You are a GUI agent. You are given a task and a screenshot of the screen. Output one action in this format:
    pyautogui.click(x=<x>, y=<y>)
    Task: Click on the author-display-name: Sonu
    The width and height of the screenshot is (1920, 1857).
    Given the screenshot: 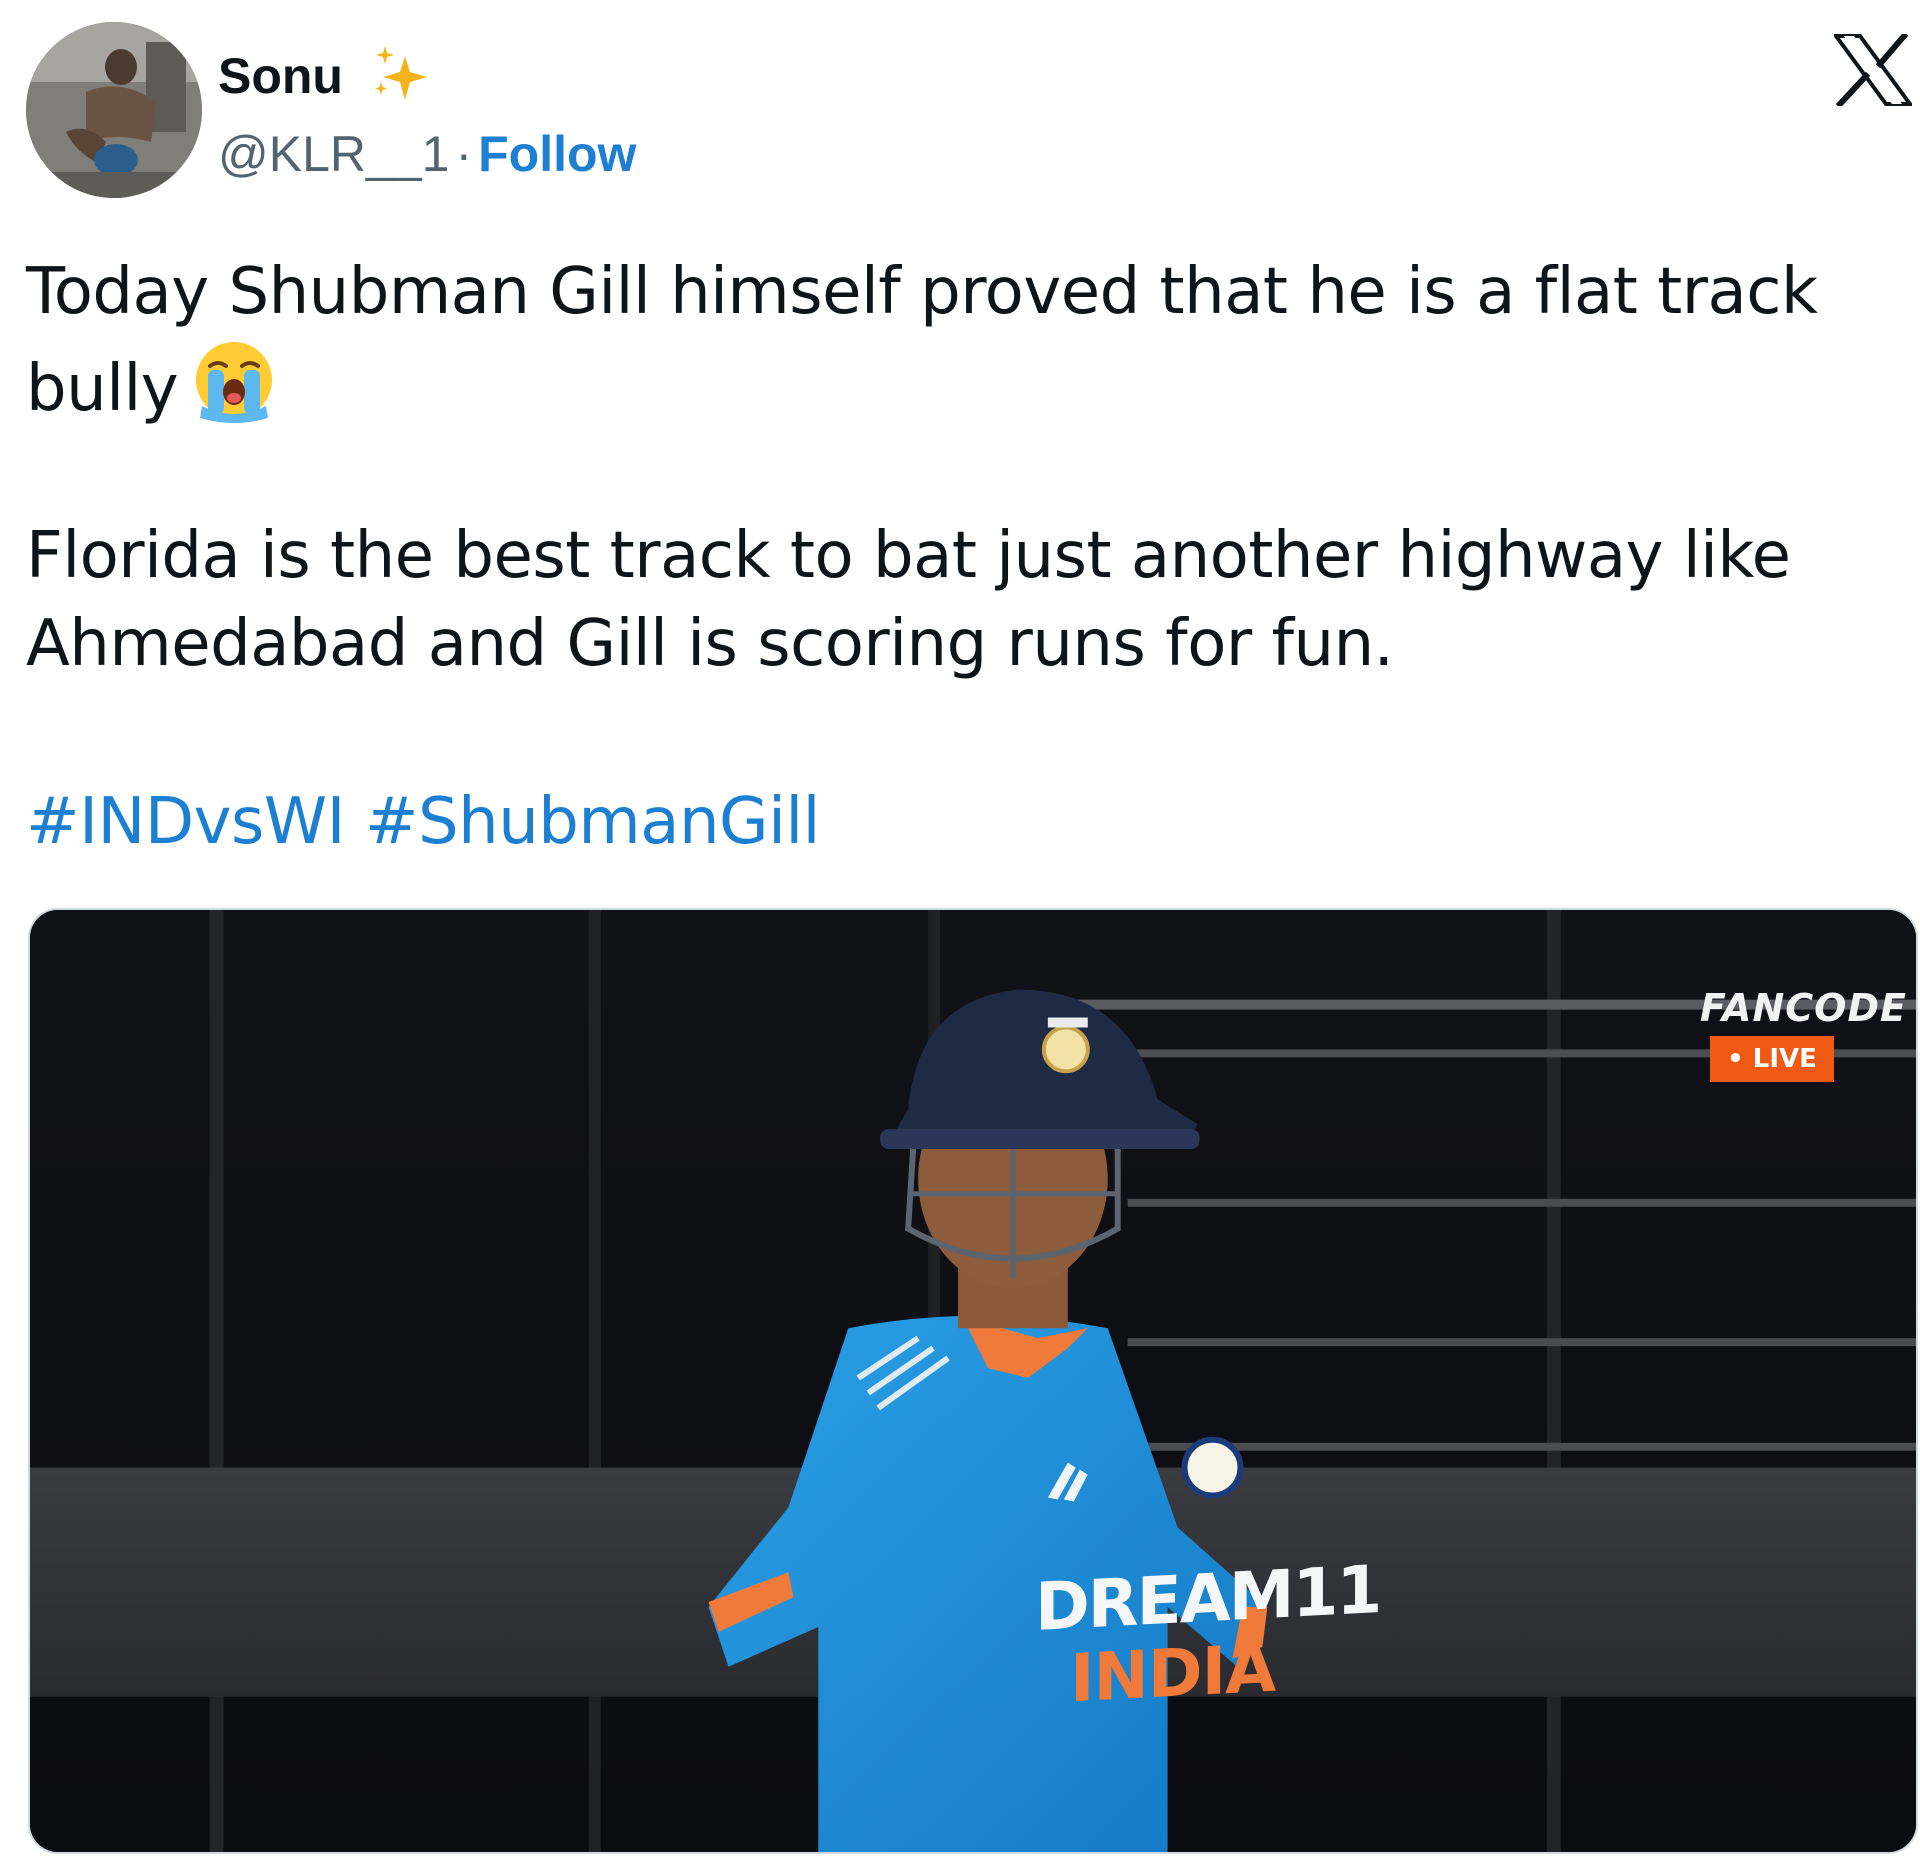 What is the action you would take?
    pyautogui.click(x=280, y=76)
    